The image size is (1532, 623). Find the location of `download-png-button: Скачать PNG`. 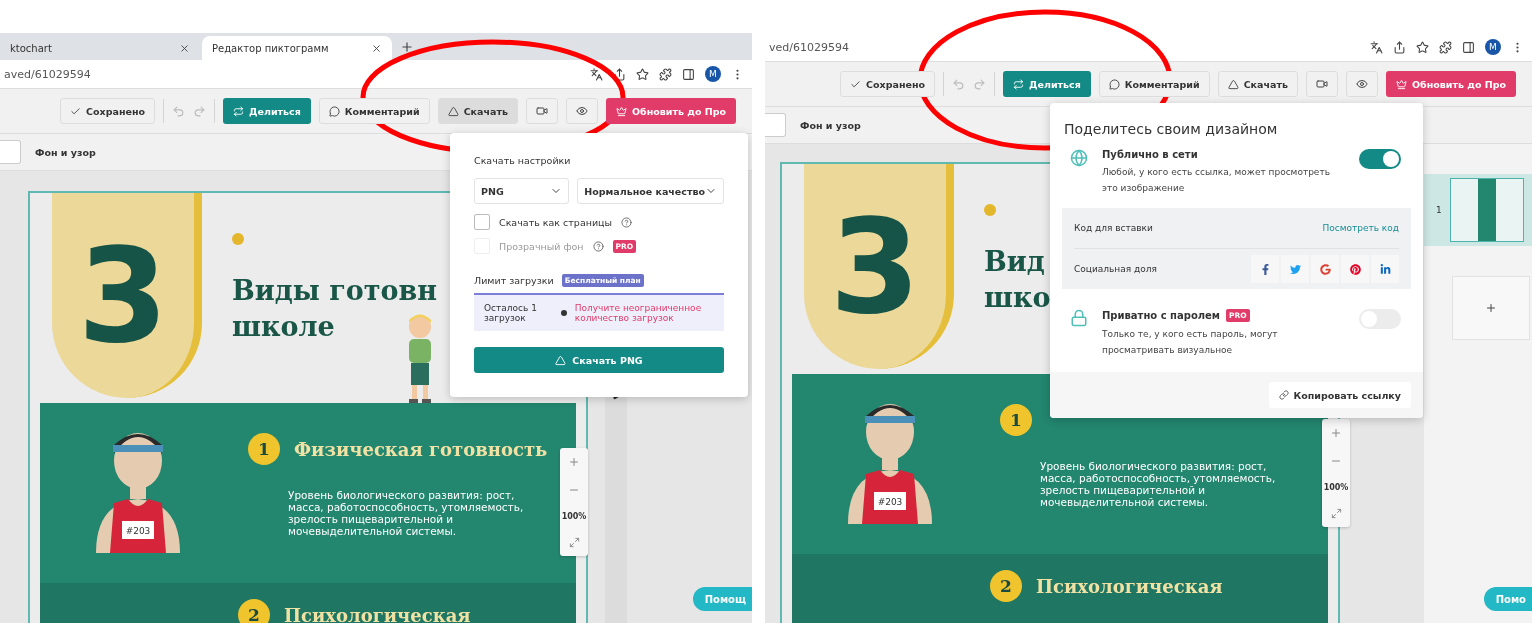

download-png-button: Скачать PNG is located at coordinates (599, 360).